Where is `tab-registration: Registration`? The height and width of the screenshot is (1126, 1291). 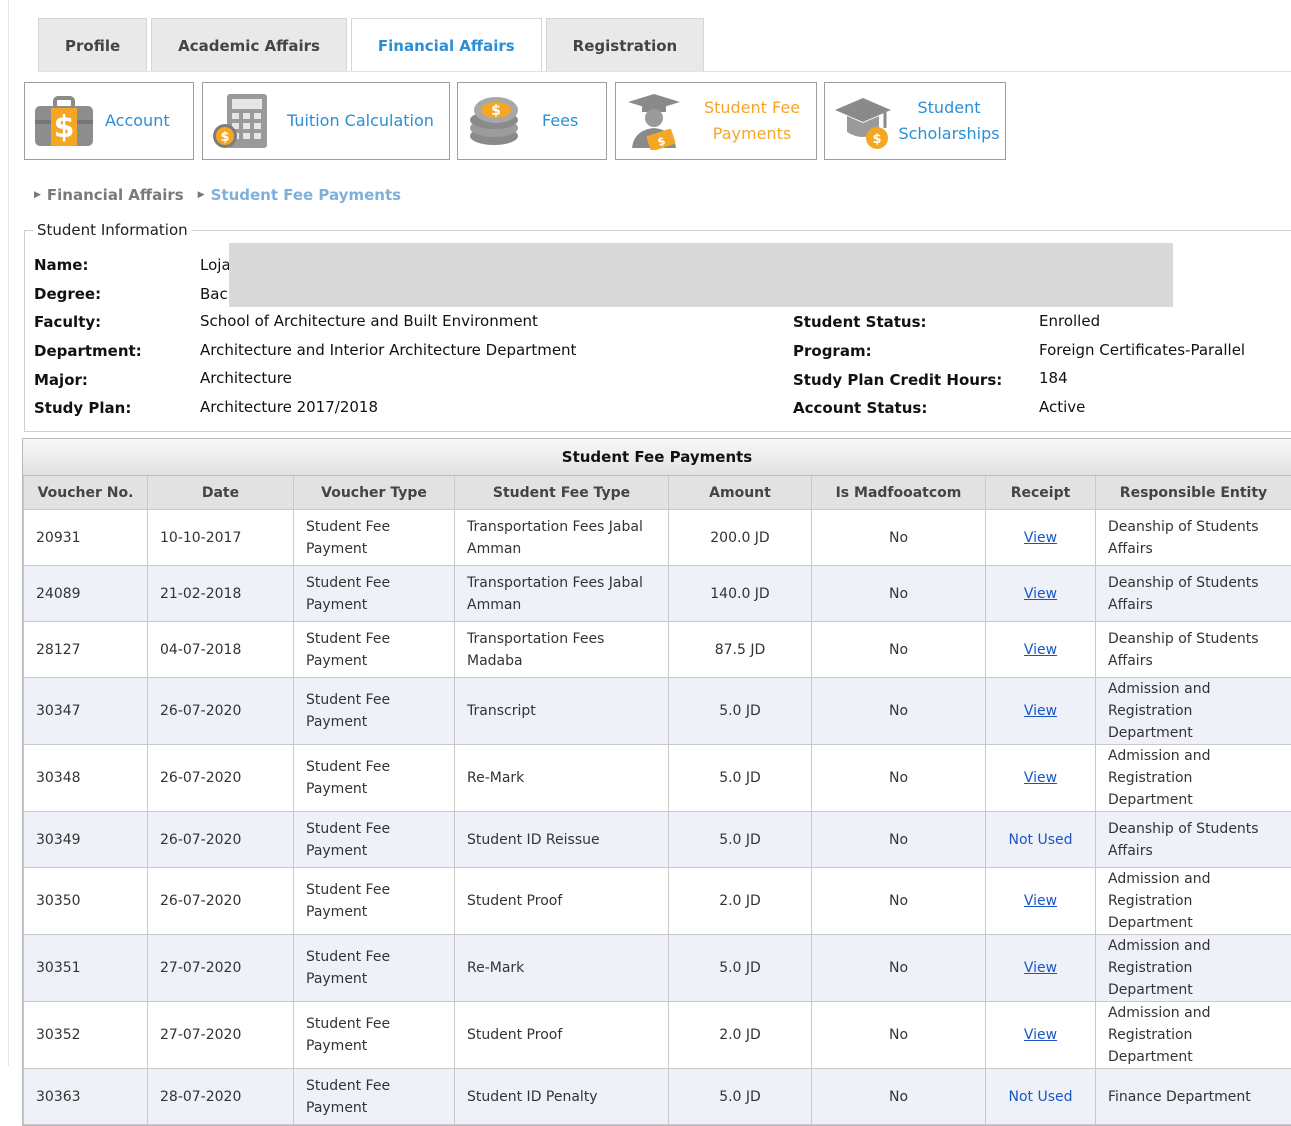
tab-registration: Registration is located at coordinates (625, 45).